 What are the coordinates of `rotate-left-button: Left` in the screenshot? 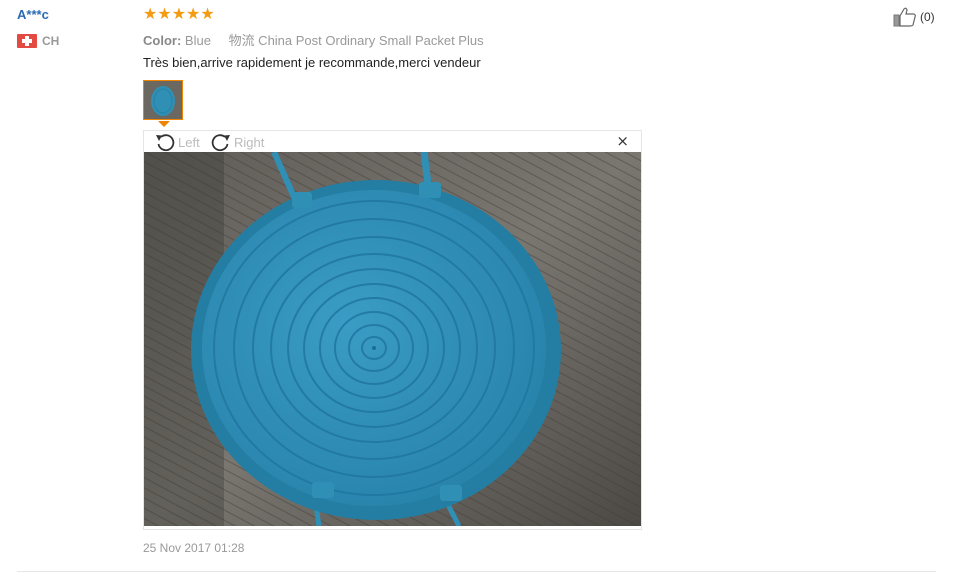 It's located at (177, 142).